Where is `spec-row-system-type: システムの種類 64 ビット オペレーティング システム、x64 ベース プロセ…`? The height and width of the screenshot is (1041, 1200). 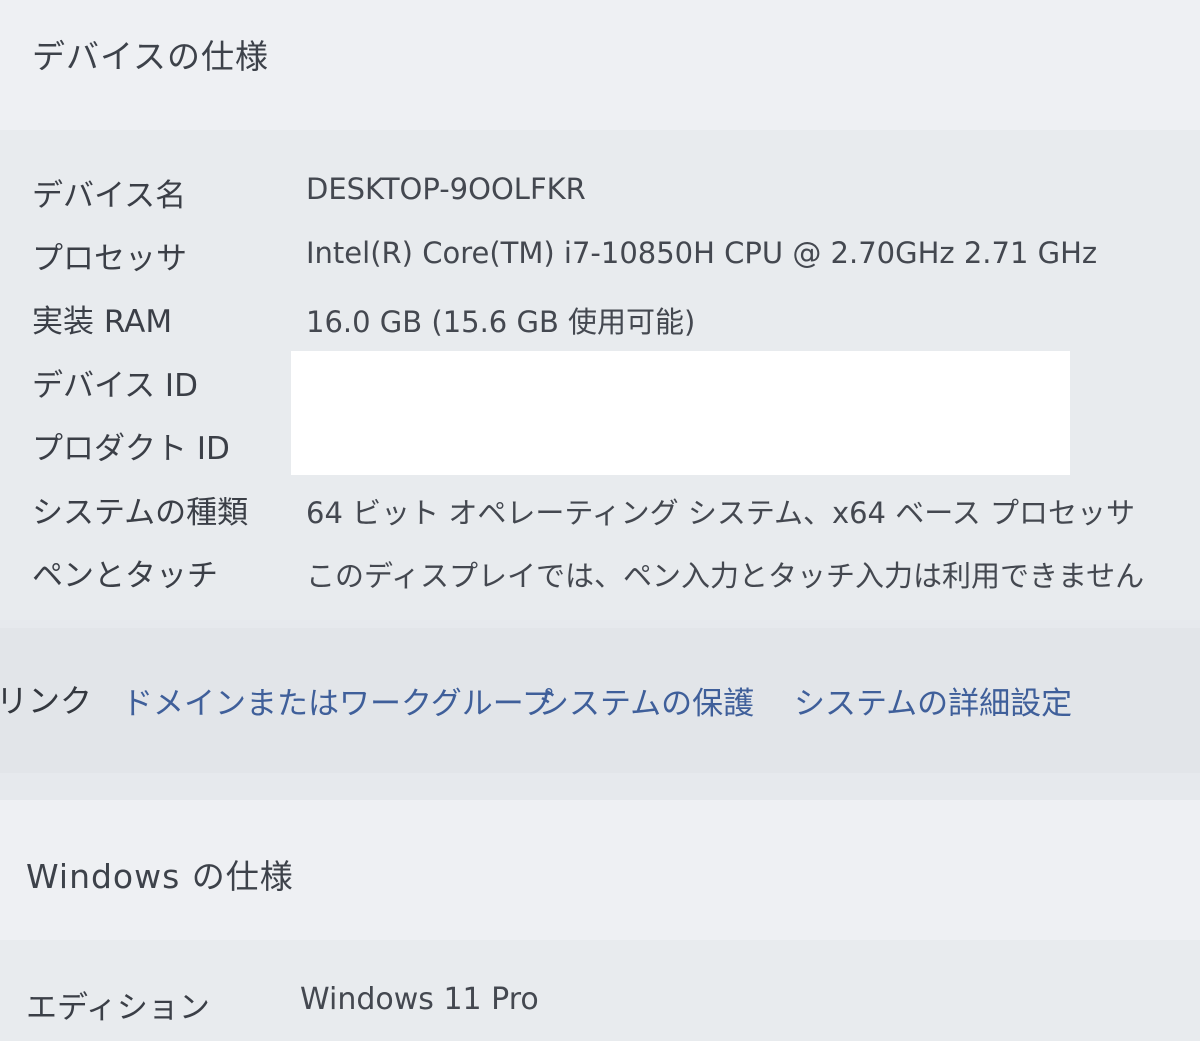
spec-row-system-type: システムの種類 64 ビット オペレーティング システム、x64 ベース プロセ… is located at coordinates (600, 517).